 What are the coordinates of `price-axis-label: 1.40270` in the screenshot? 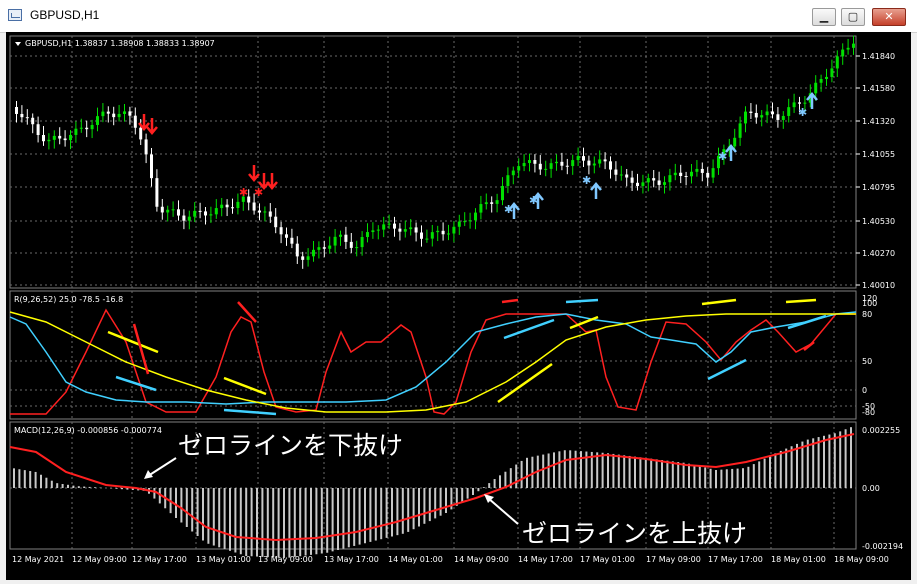 It's located at (878, 253).